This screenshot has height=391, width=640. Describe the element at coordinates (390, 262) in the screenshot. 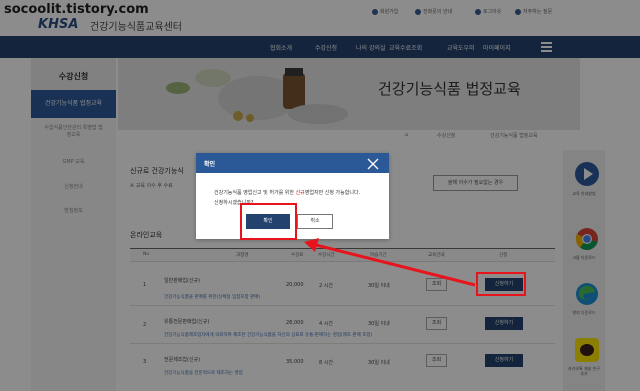

I see `arrow-annotation` at that location.